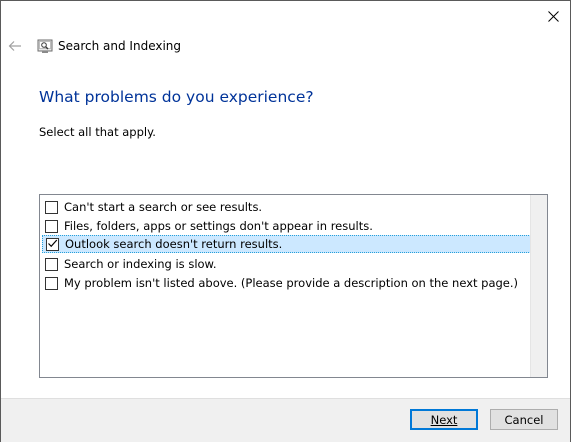  Describe the element at coordinates (174, 244) in the screenshot. I see `problem-label: Outlook search doesn't return results.` at that location.